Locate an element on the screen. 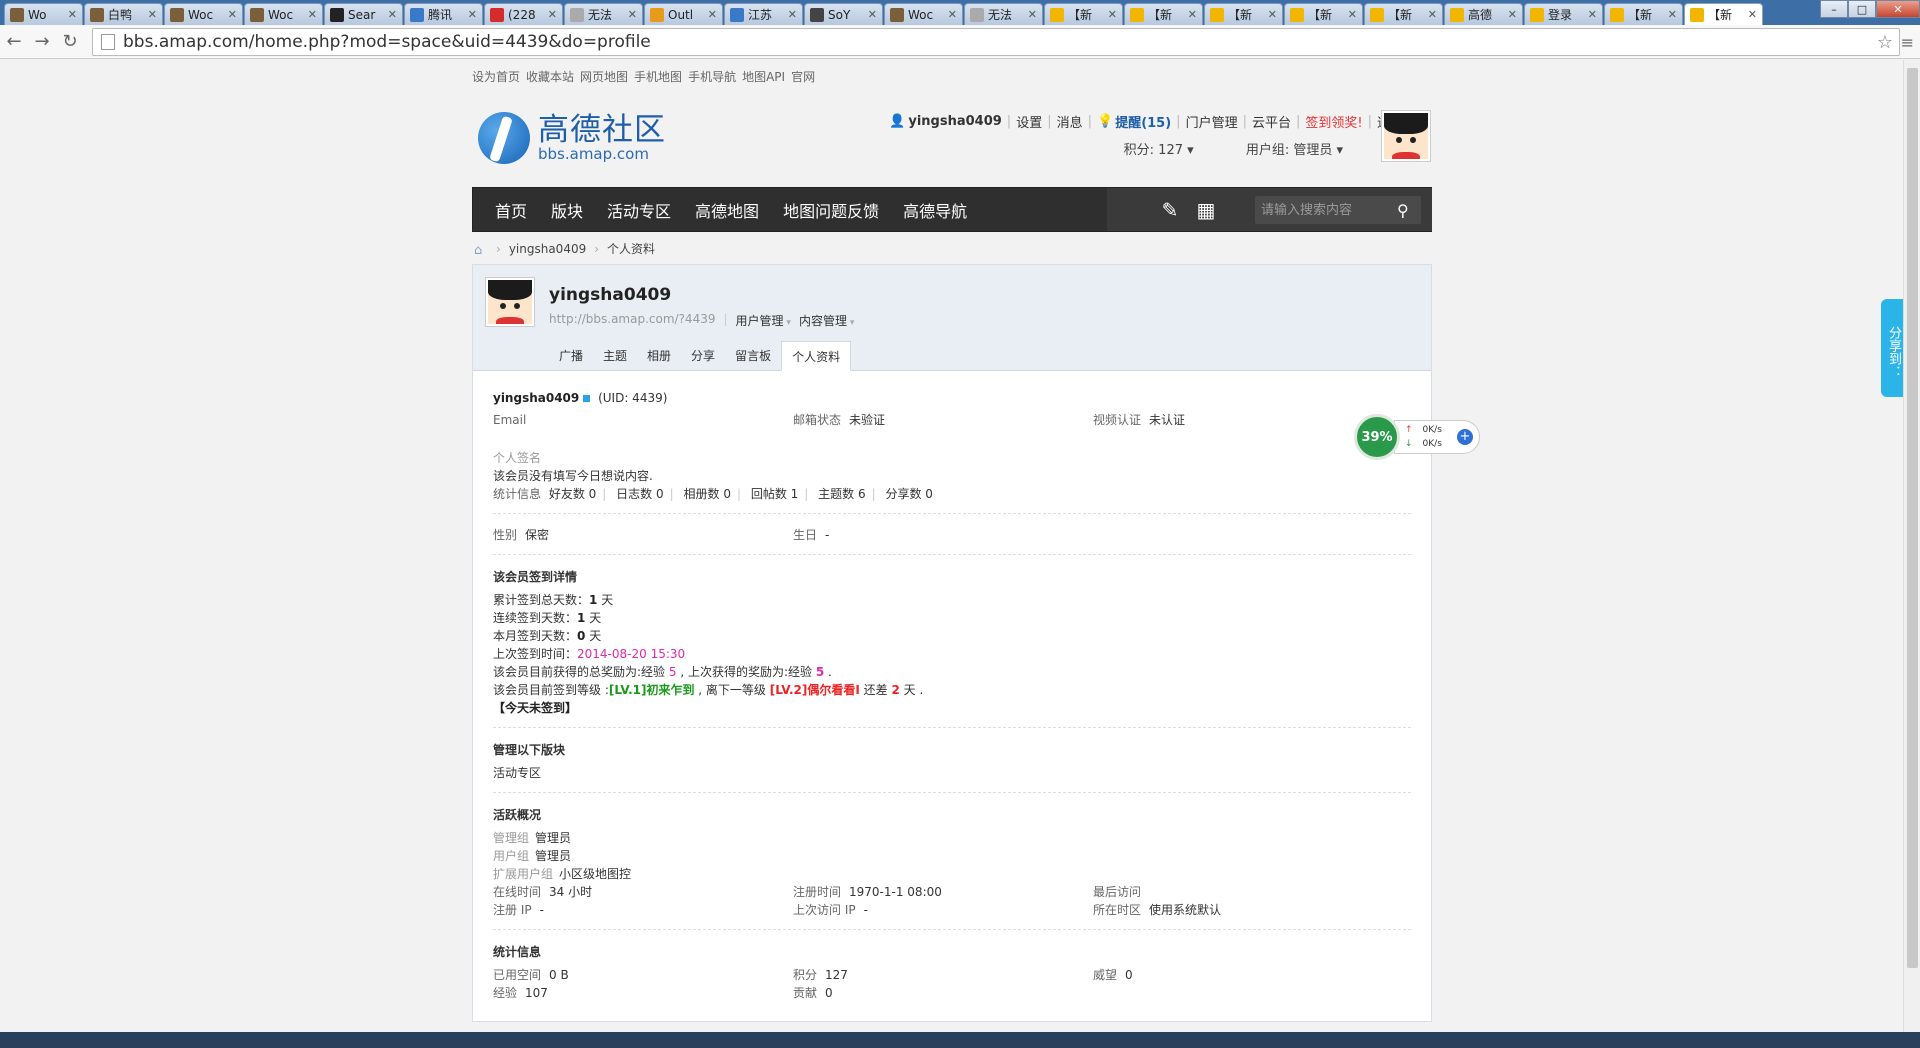  stat-shares: 分享数 0 is located at coordinates (908, 494).